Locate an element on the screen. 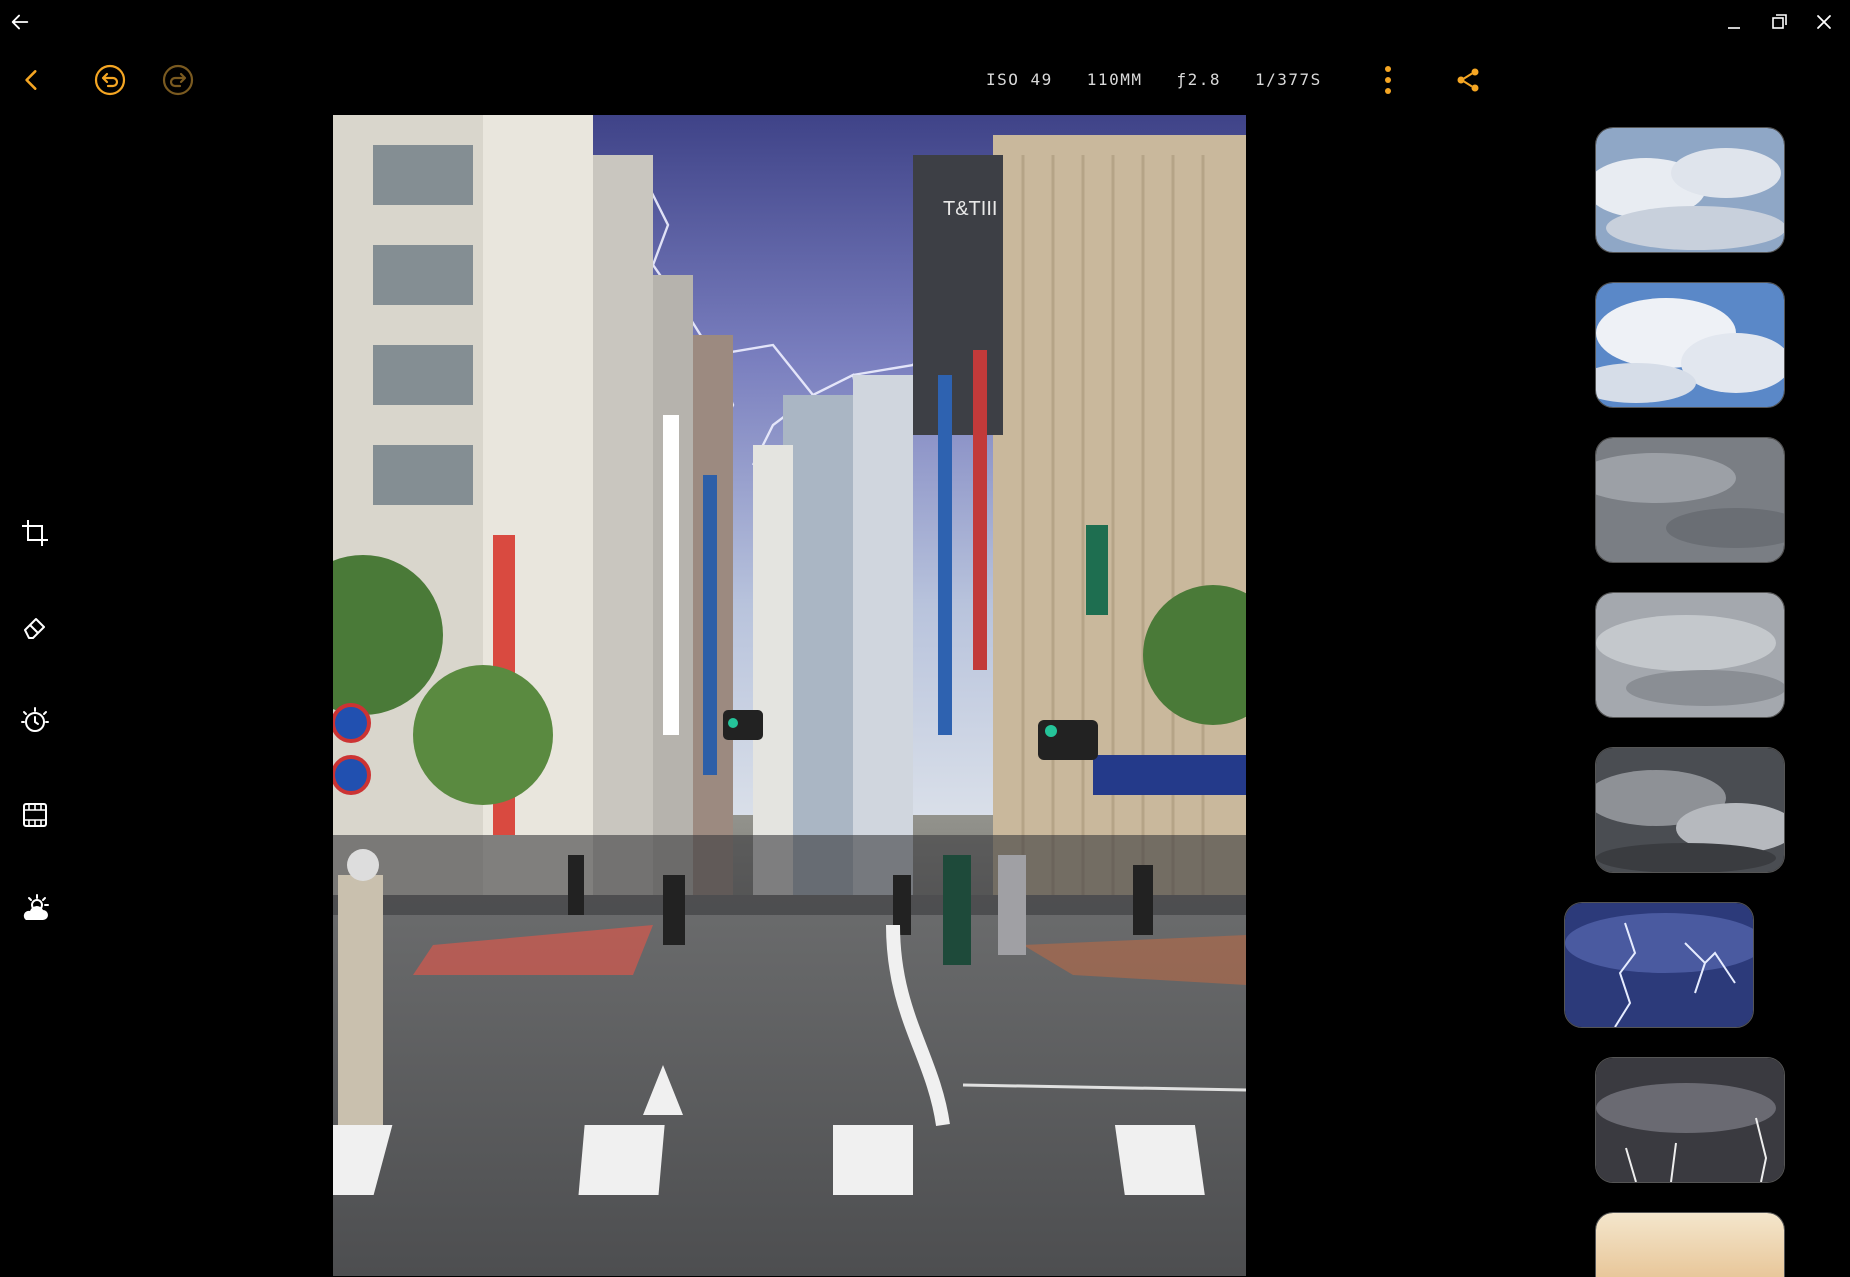  sky-preset-fair-clouds is located at coordinates (1690, 190).